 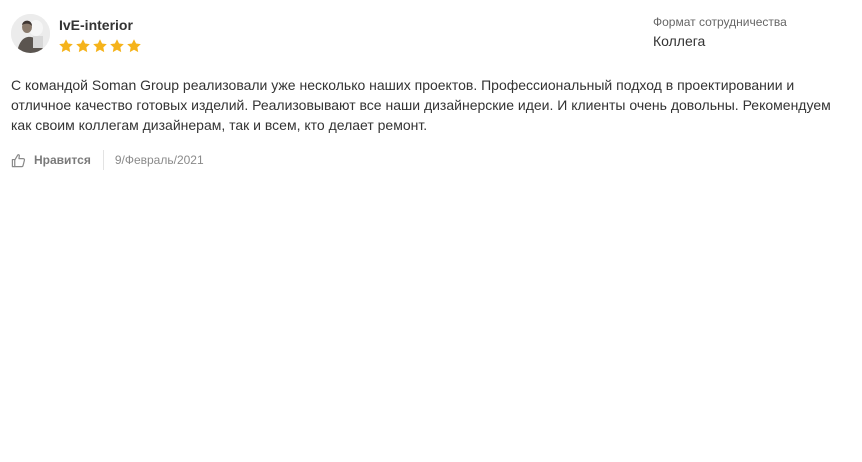 I want to click on cooperation-format-value: Коллега, so click(x=679, y=41).